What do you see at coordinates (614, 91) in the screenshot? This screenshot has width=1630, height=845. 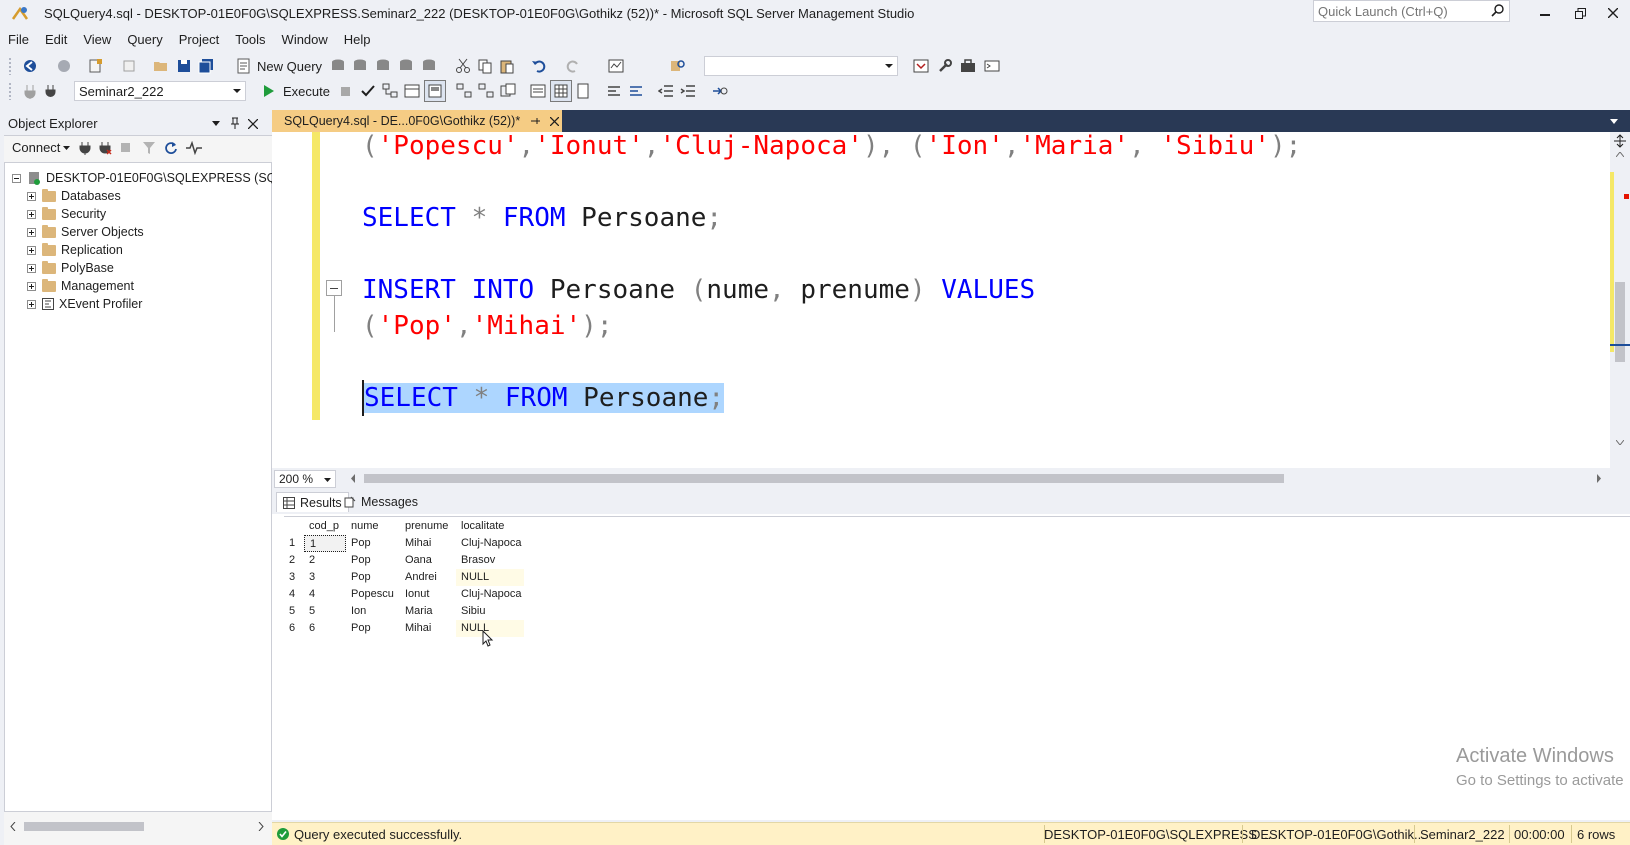 I see `comment-out-icon` at bounding box center [614, 91].